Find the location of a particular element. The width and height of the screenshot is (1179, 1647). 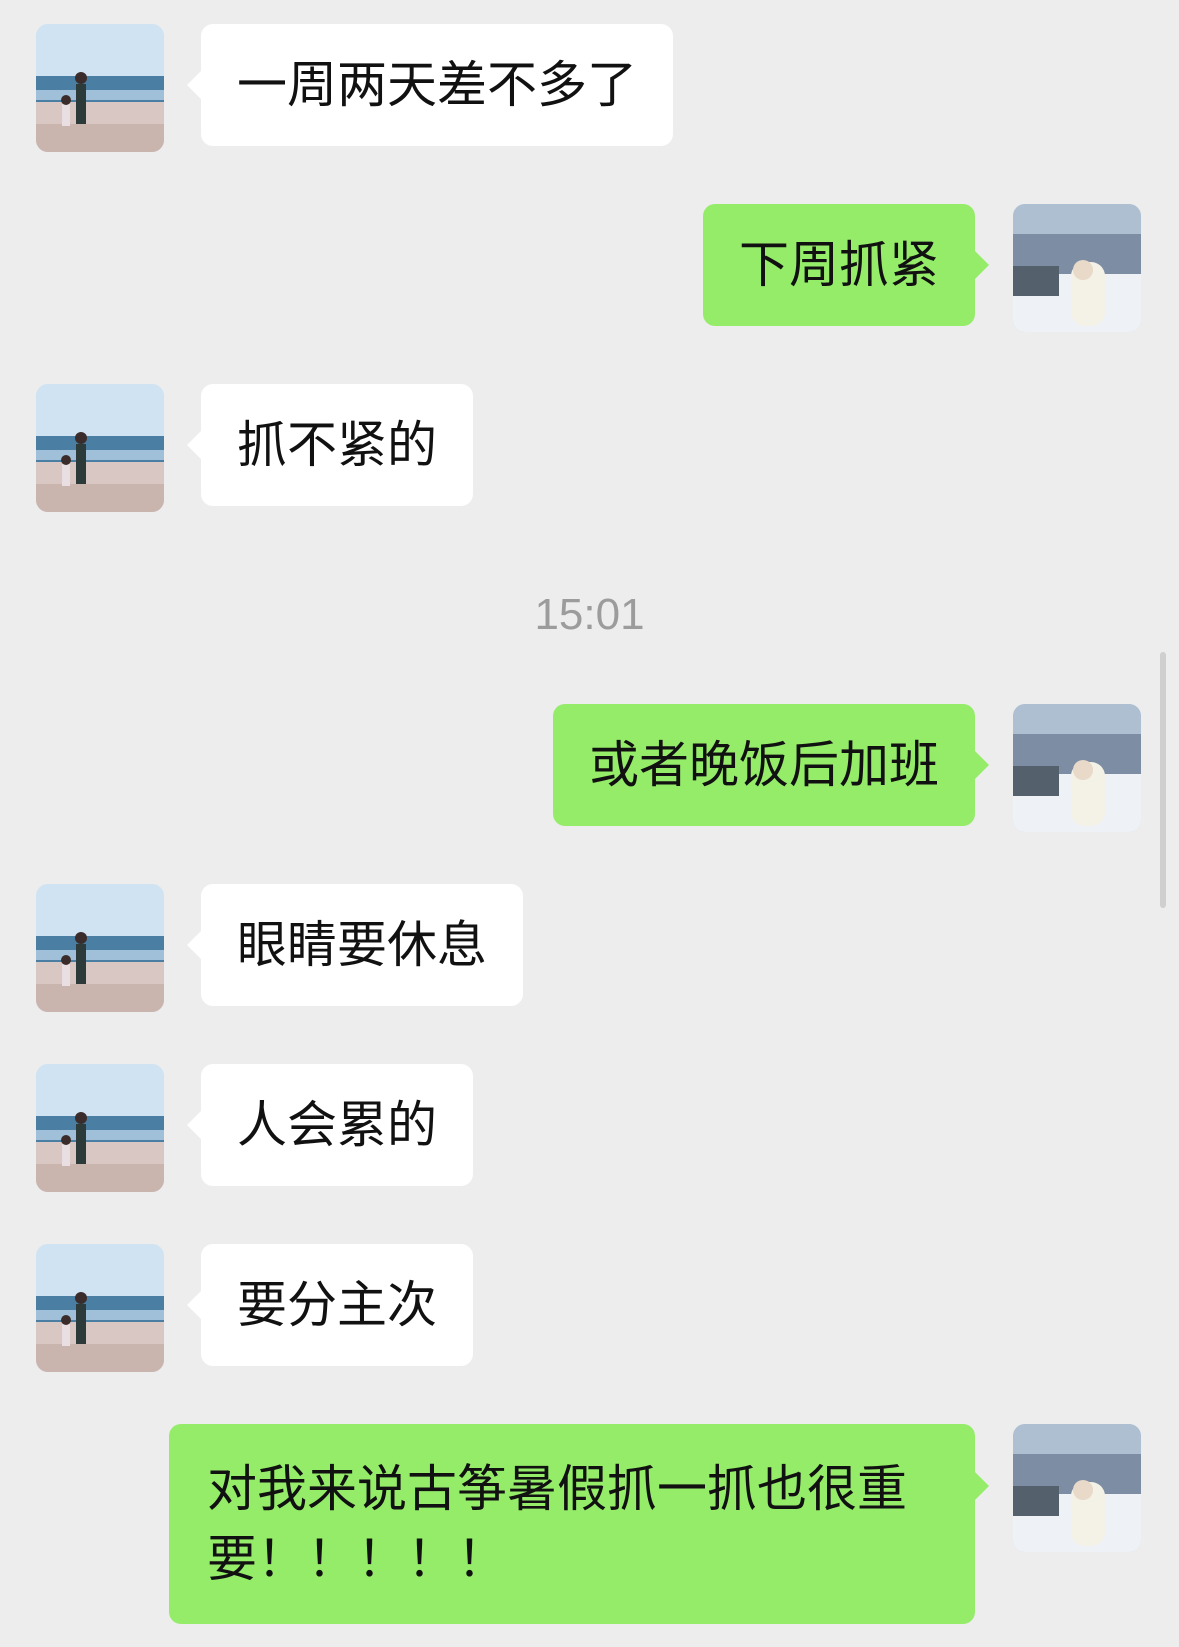

message-bubble-incoming: 人会累的 is located at coordinates (330, 1125).